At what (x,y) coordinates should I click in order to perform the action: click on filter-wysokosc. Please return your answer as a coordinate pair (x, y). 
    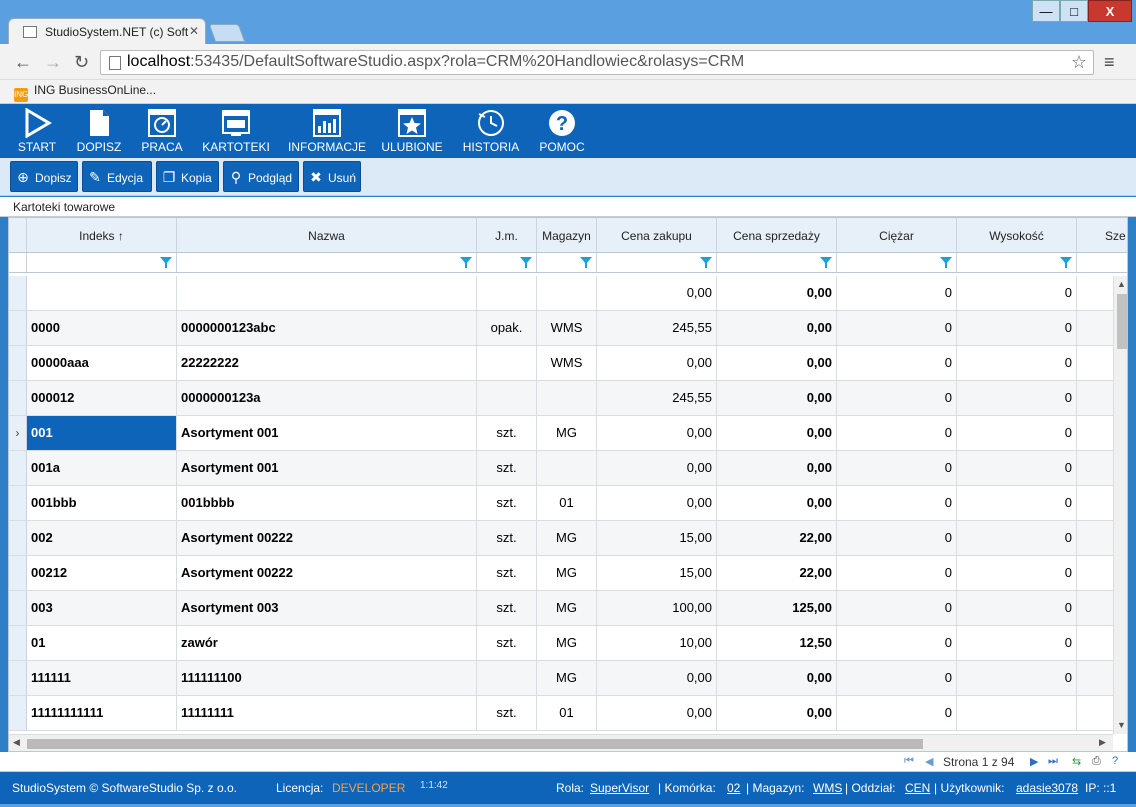
    Looking at the image, I should click on (1017, 262).